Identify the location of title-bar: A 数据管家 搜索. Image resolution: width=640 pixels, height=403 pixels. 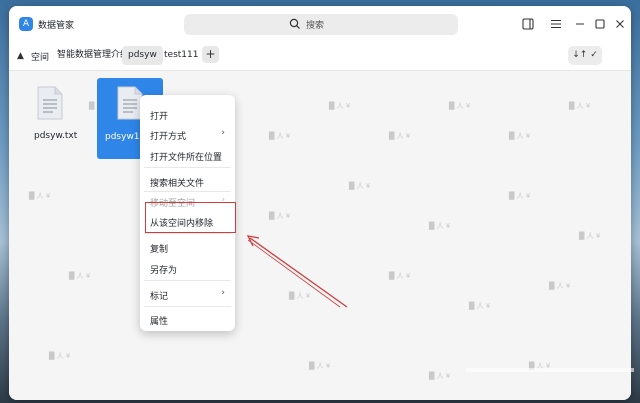
(320, 24).